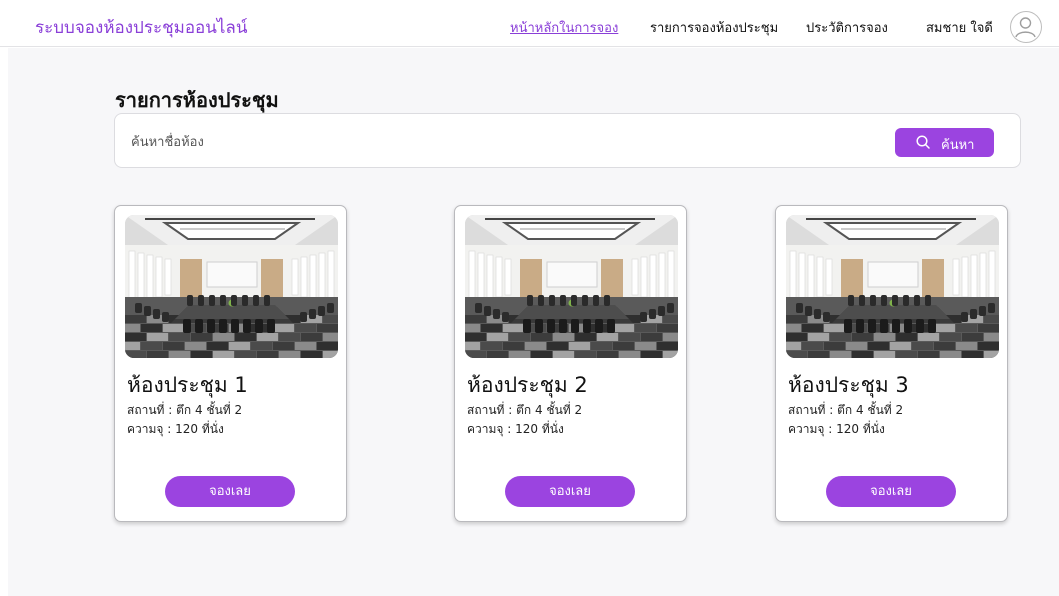 This screenshot has height=596, width=1059. What do you see at coordinates (481, 142) in the screenshot?
I see `search-input` at bounding box center [481, 142].